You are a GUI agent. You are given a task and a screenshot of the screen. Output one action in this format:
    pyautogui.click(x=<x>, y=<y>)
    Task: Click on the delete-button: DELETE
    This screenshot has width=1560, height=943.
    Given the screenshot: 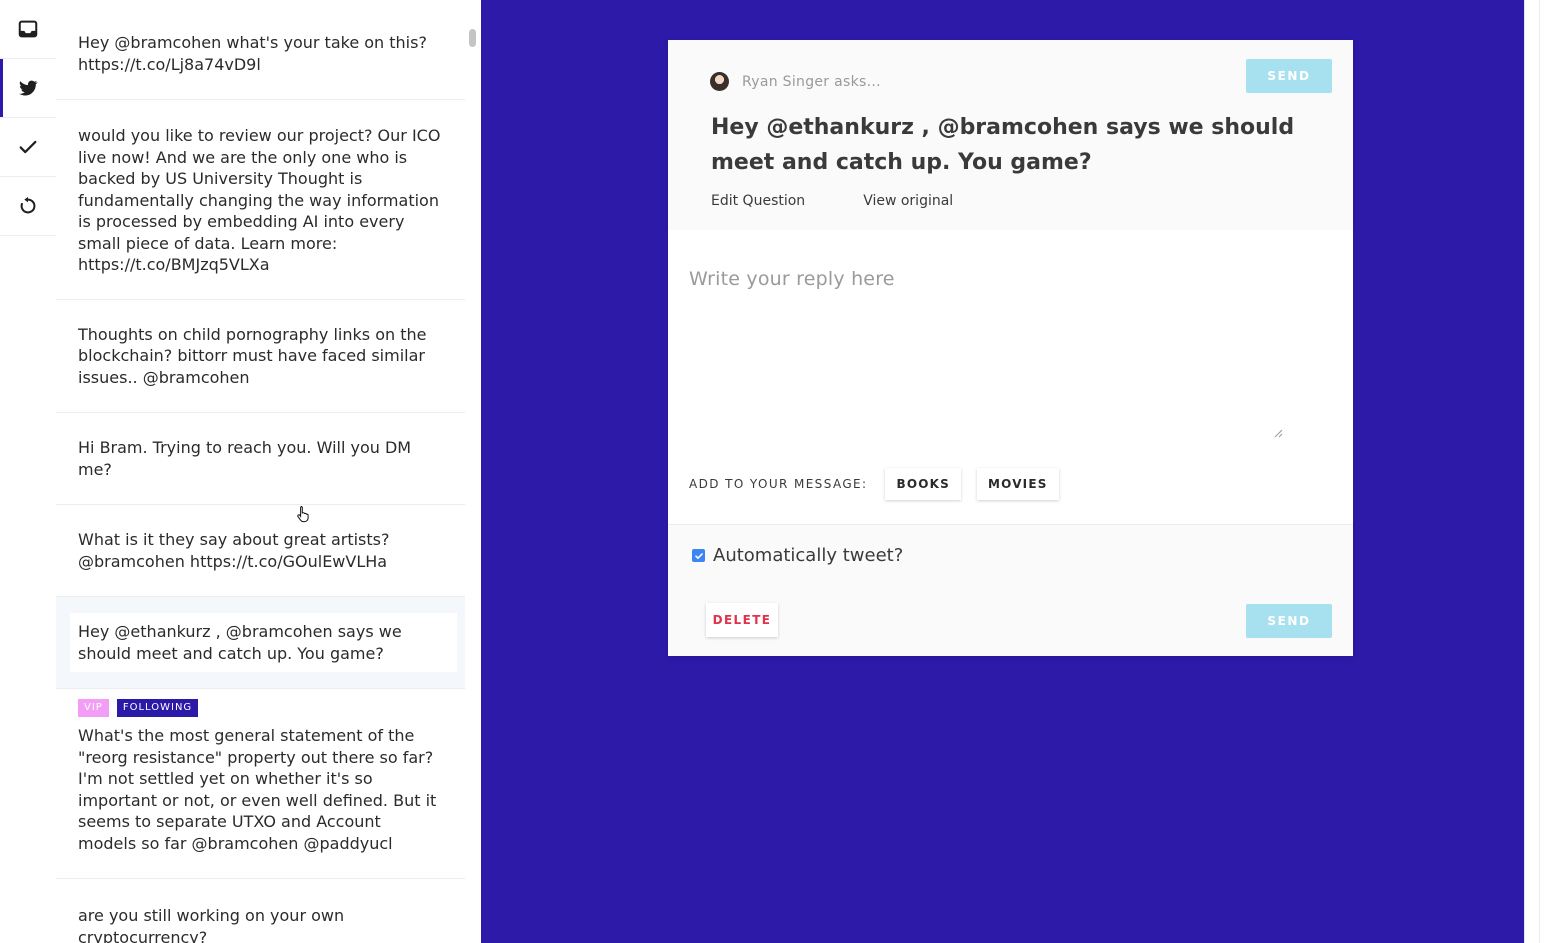 What is the action you would take?
    pyautogui.click(x=742, y=620)
    